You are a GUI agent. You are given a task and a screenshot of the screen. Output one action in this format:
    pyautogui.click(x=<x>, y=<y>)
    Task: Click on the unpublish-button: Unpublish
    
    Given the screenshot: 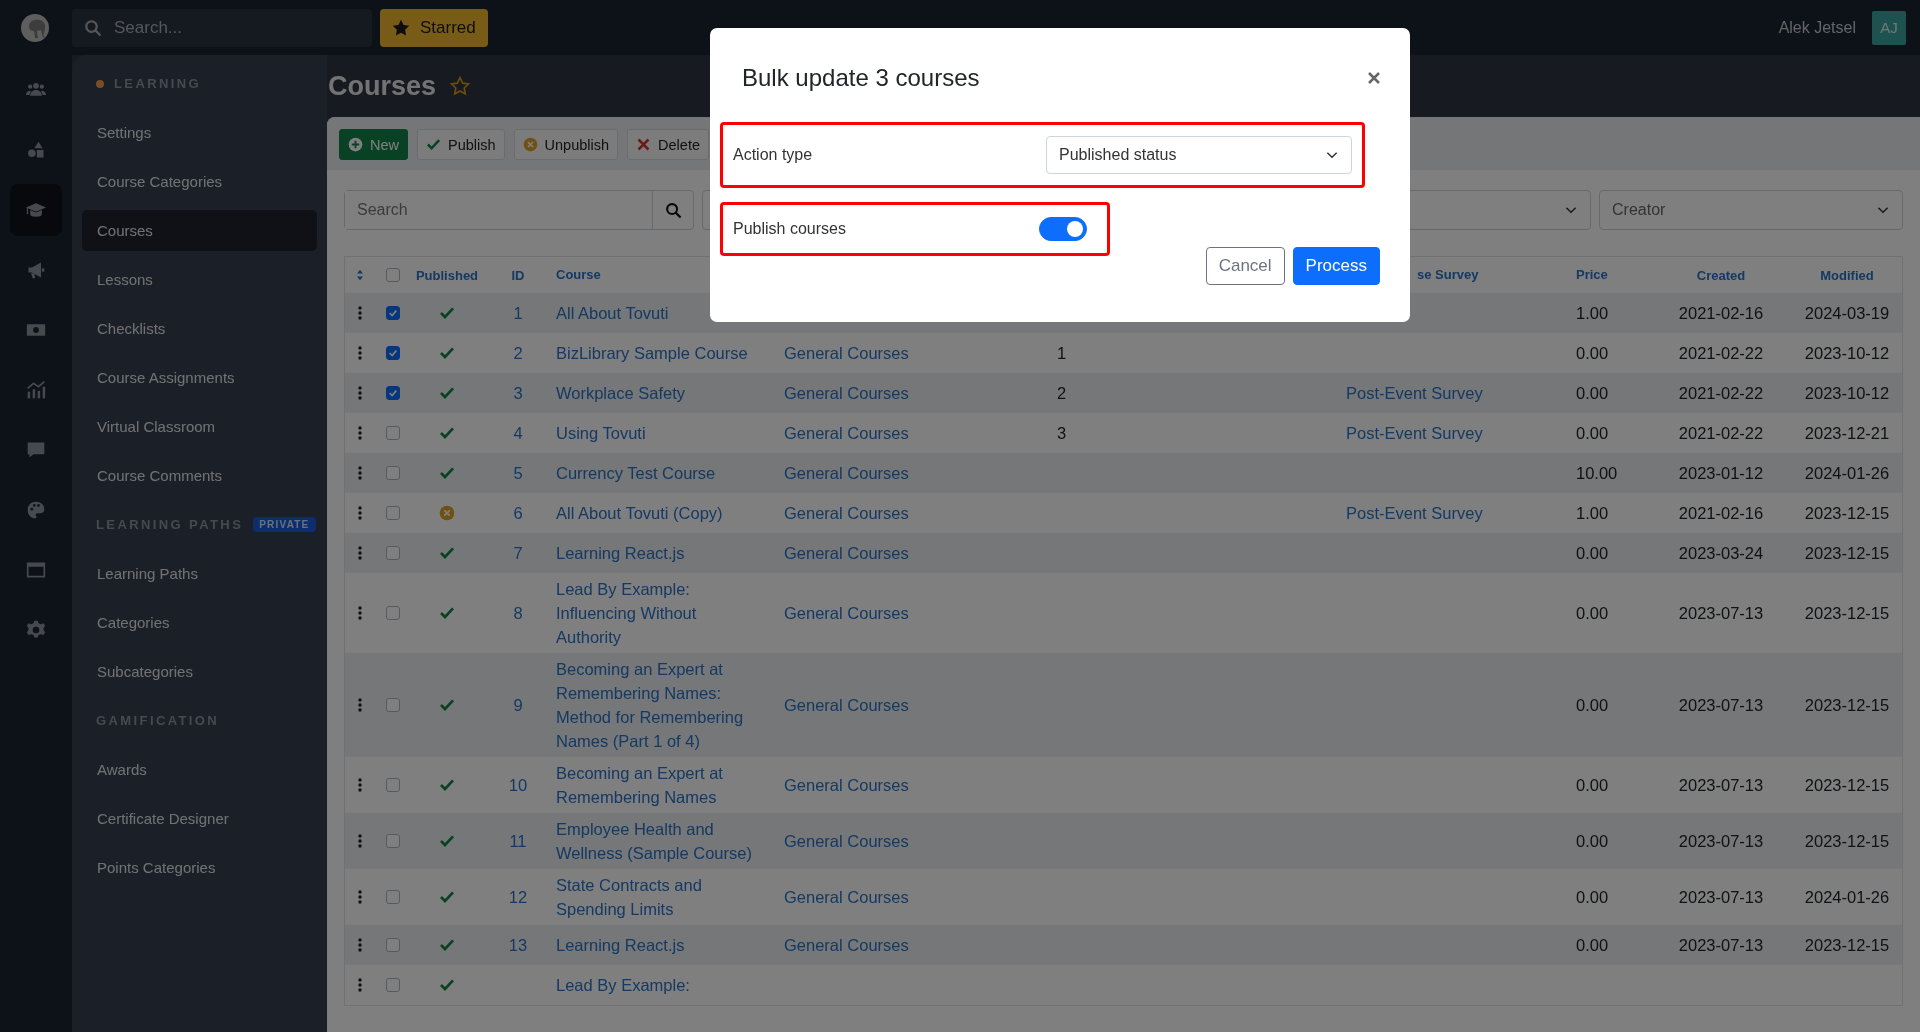 What is the action you would take?
    pyautogui.click(x=566, y=144)
    